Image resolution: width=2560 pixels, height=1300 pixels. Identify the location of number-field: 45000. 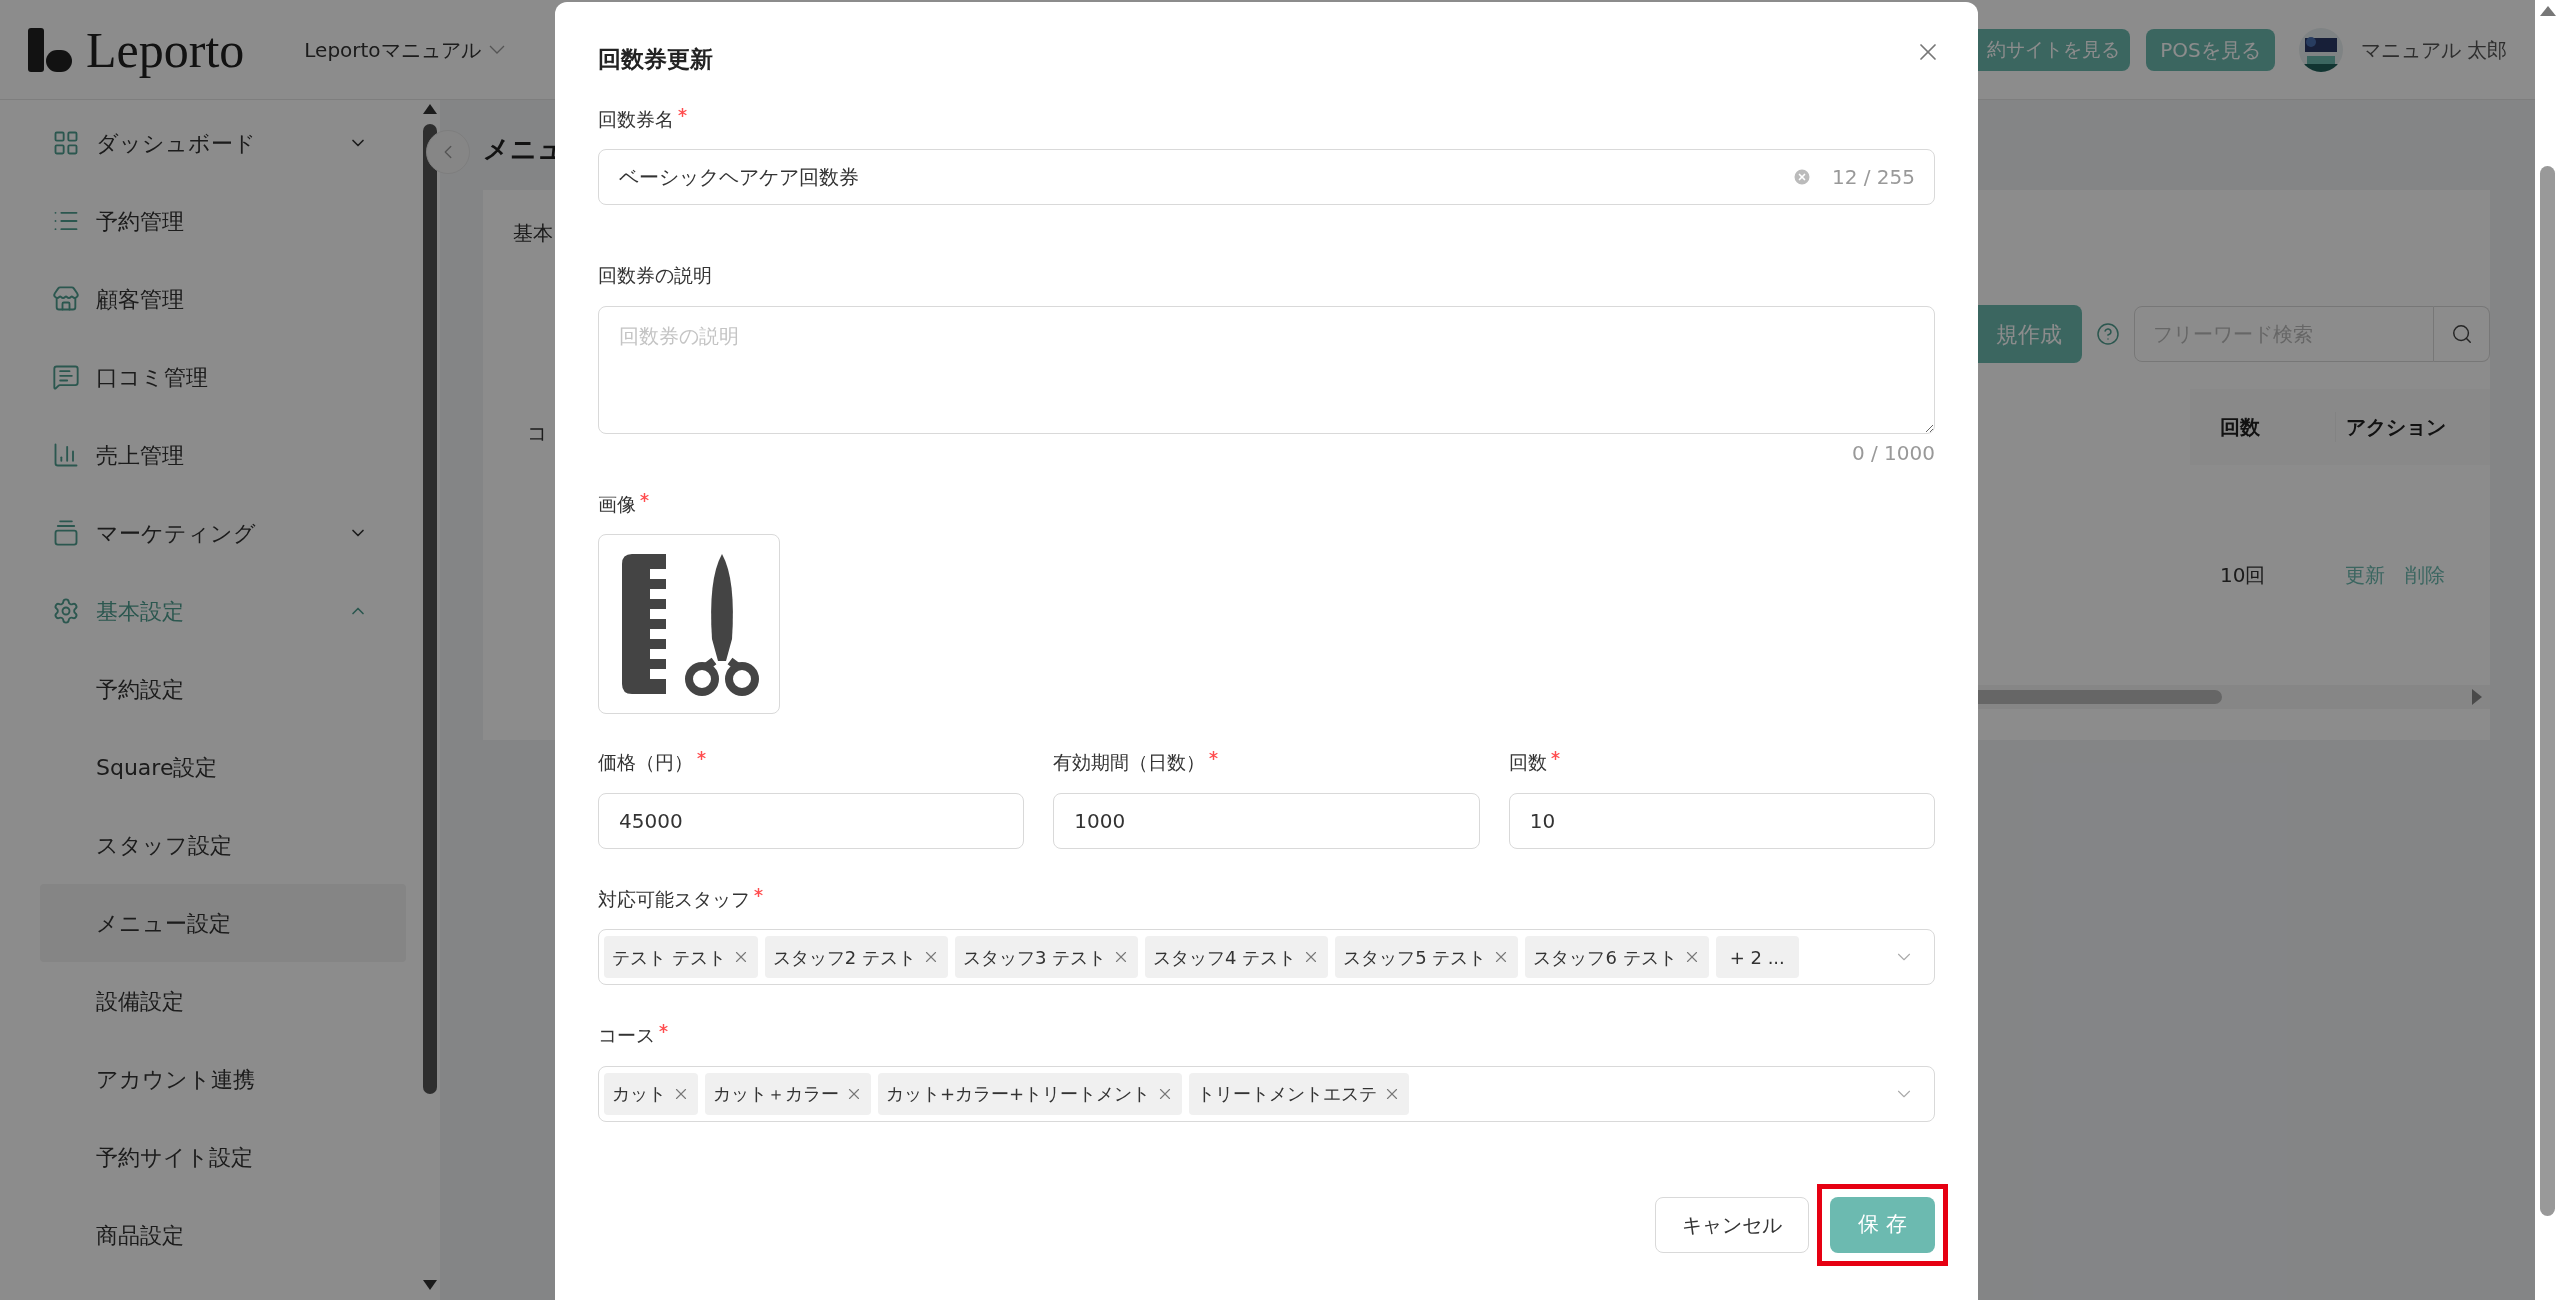
(811, 820).